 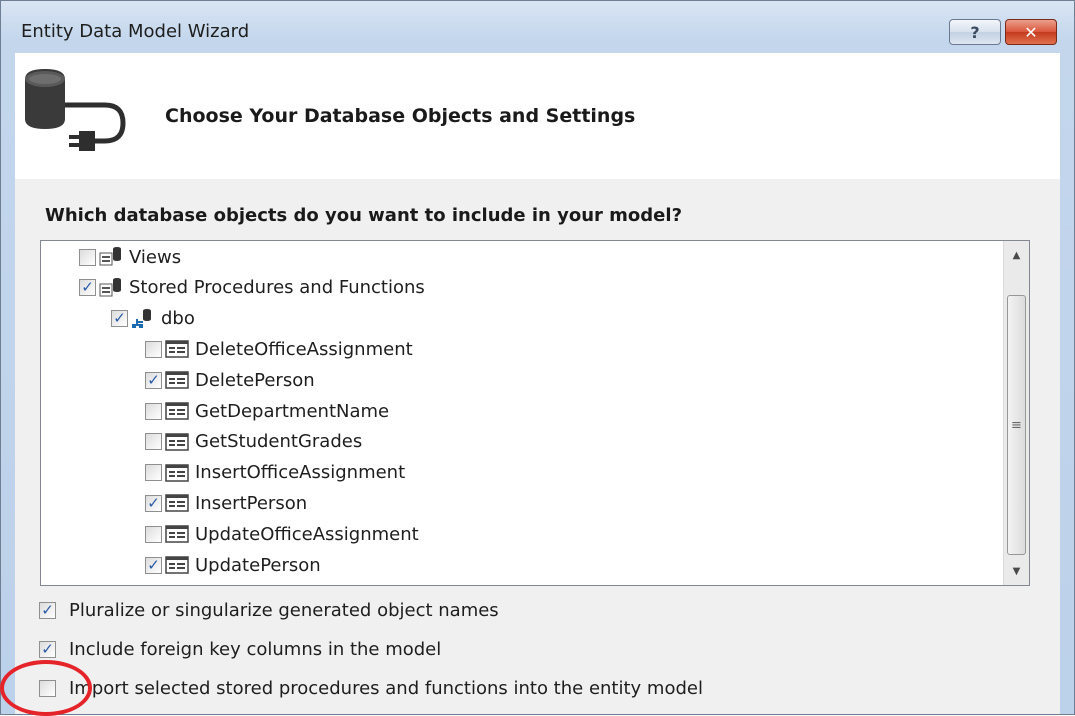 What do you see at coordinates (1016, 255) in the screenshot?
I see `scroll-up-icon: ▲` at bounding box center [1016, 255].